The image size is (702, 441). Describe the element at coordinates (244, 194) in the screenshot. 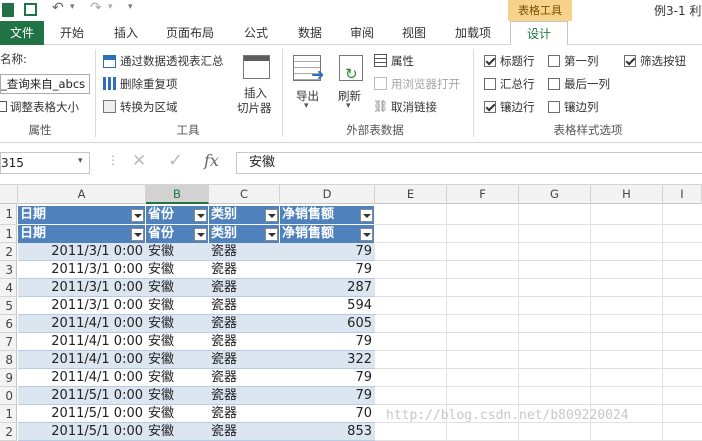

I see `column-header-c: C` at that location.